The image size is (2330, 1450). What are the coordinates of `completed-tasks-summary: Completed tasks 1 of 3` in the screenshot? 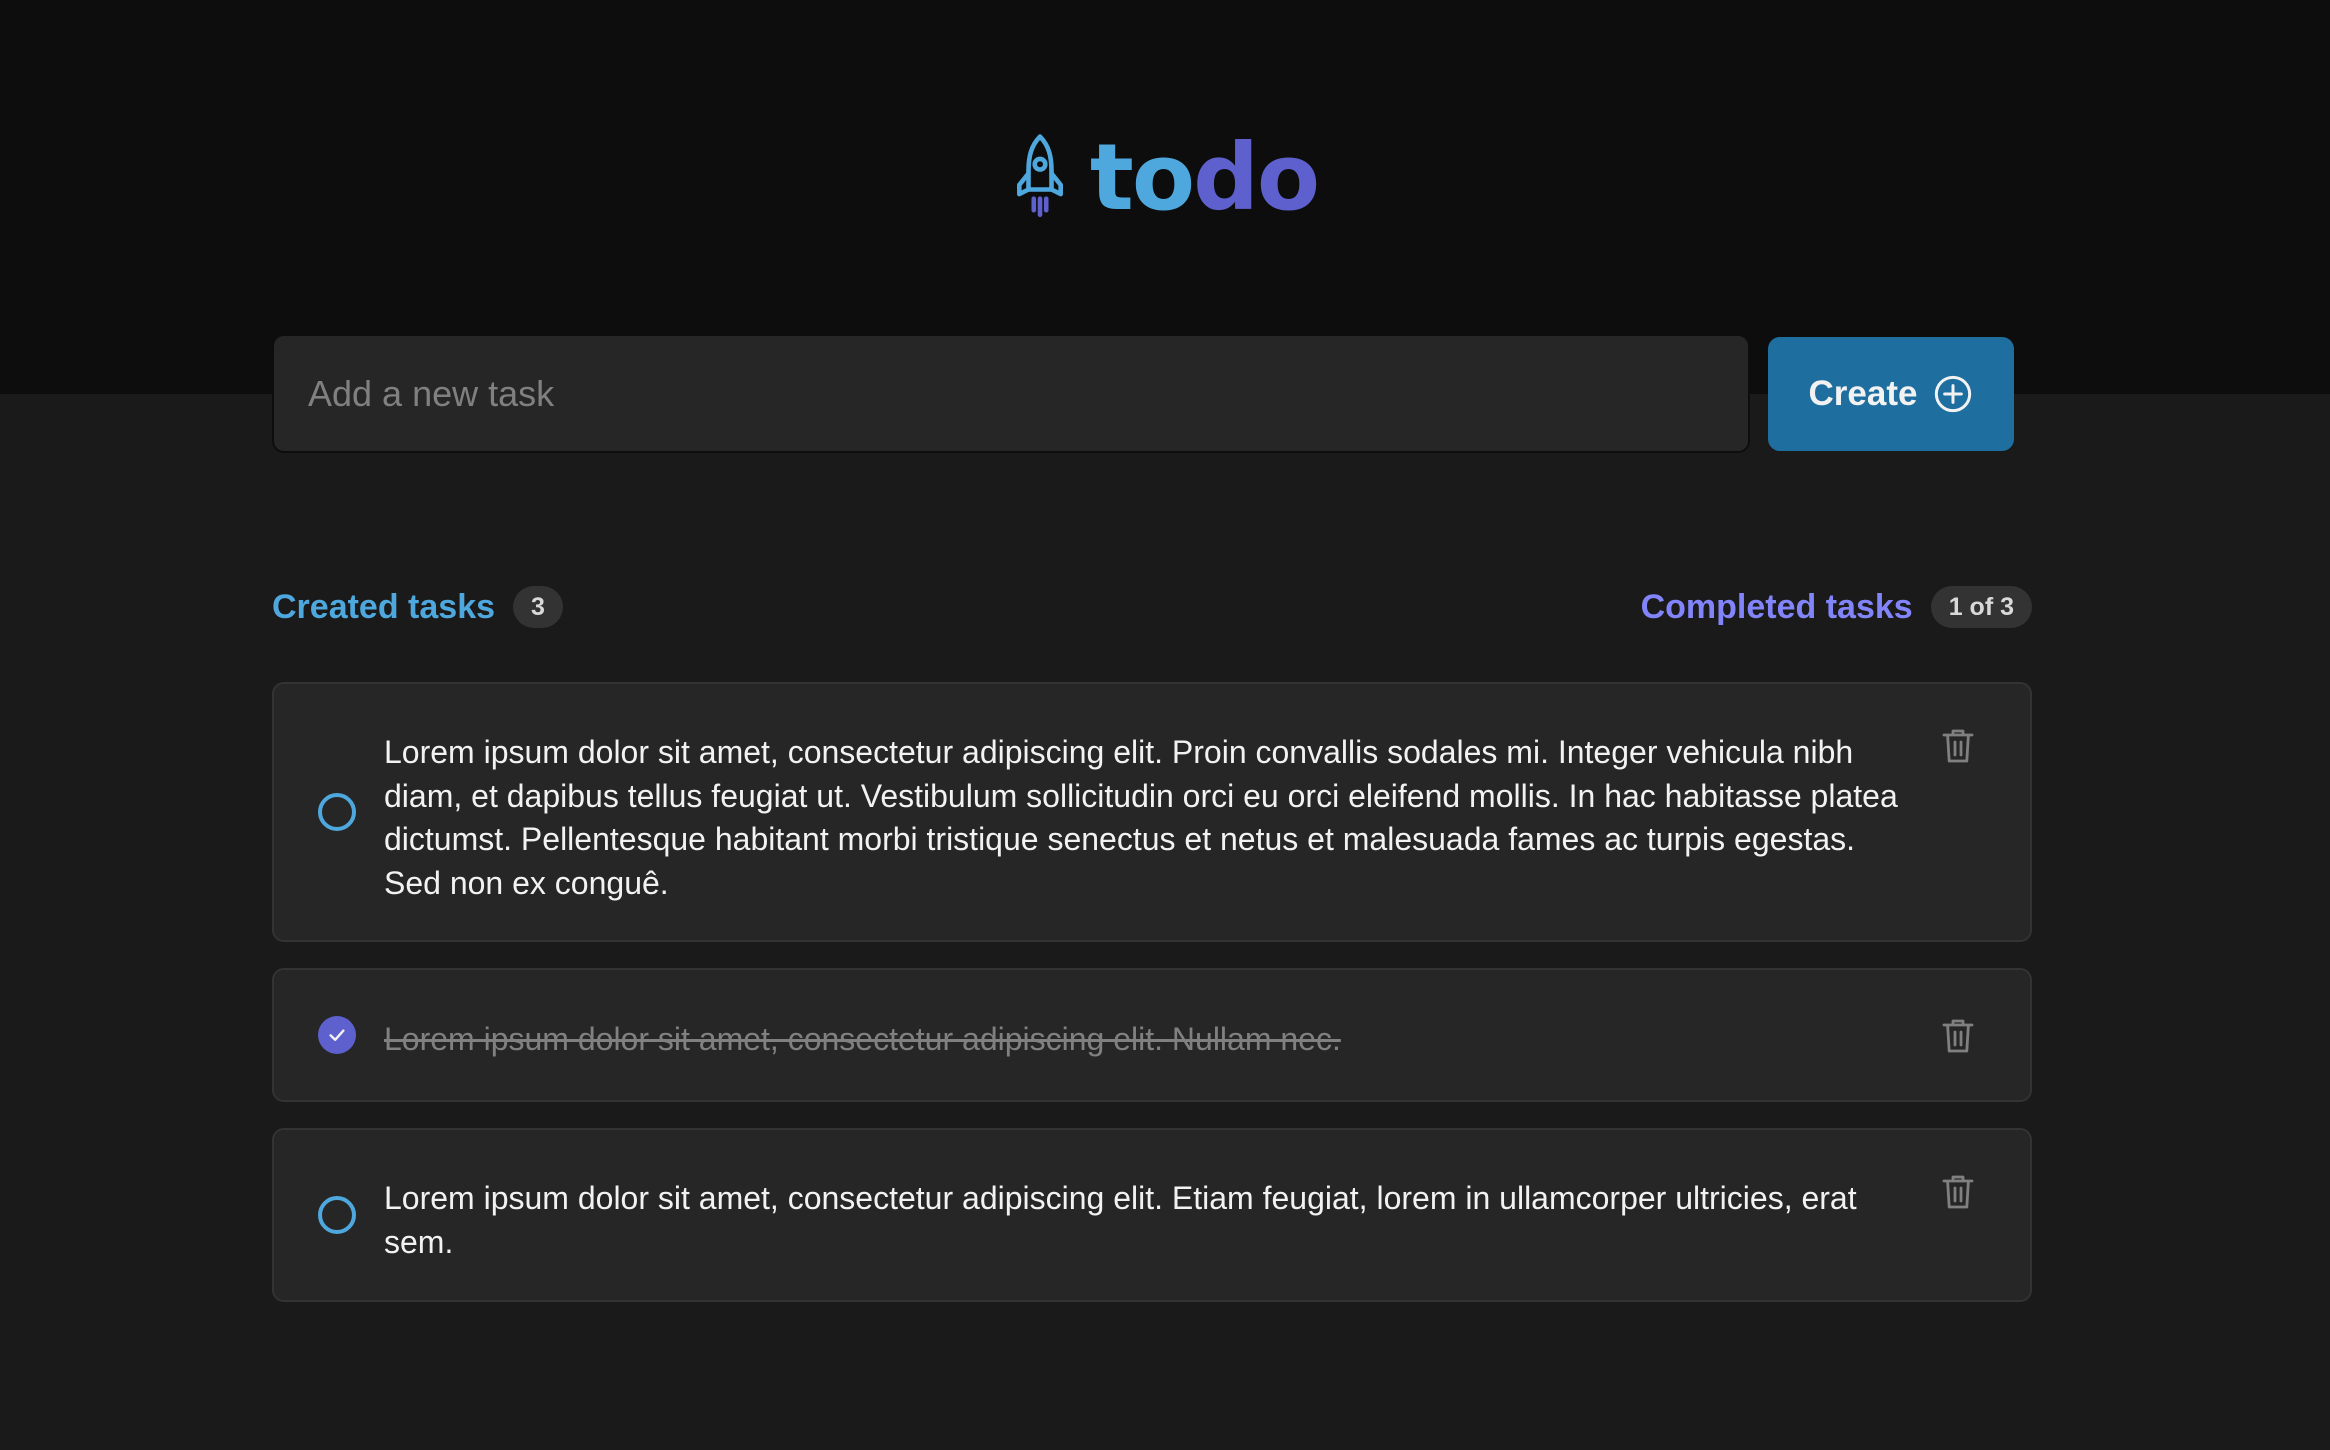 It's located at (1836, 607).